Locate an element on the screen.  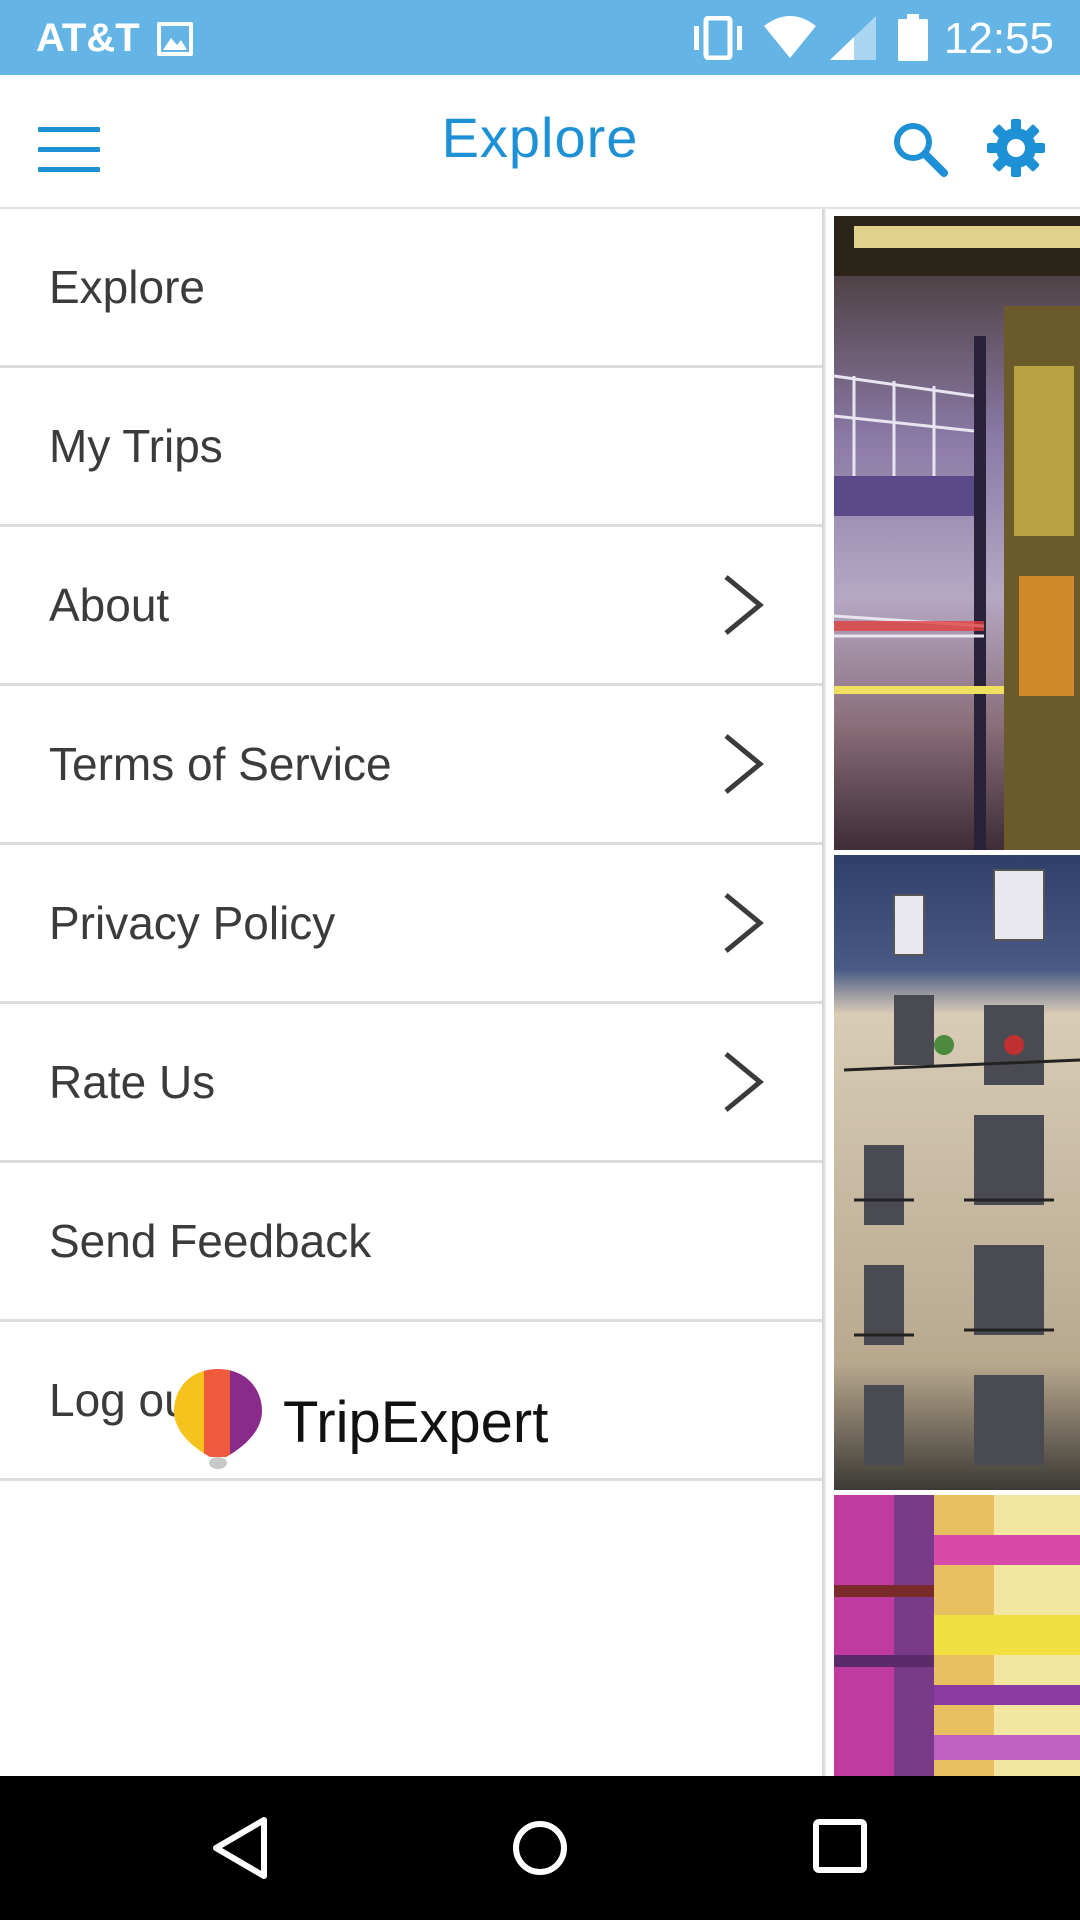
drawer-item-label: Send Feedback is located at coordinates (210, 1241).